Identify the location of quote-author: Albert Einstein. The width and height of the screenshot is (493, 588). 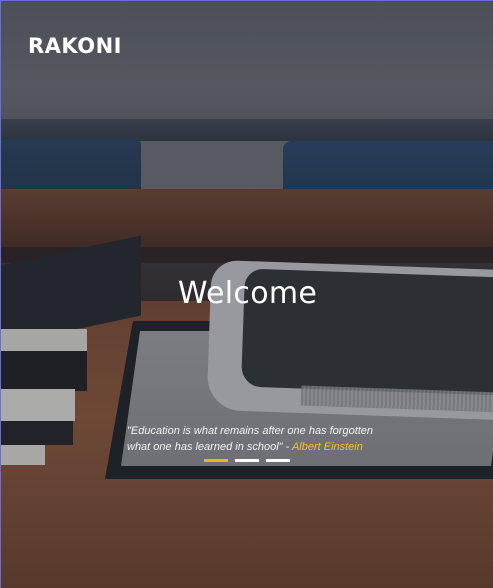
(327, 447).